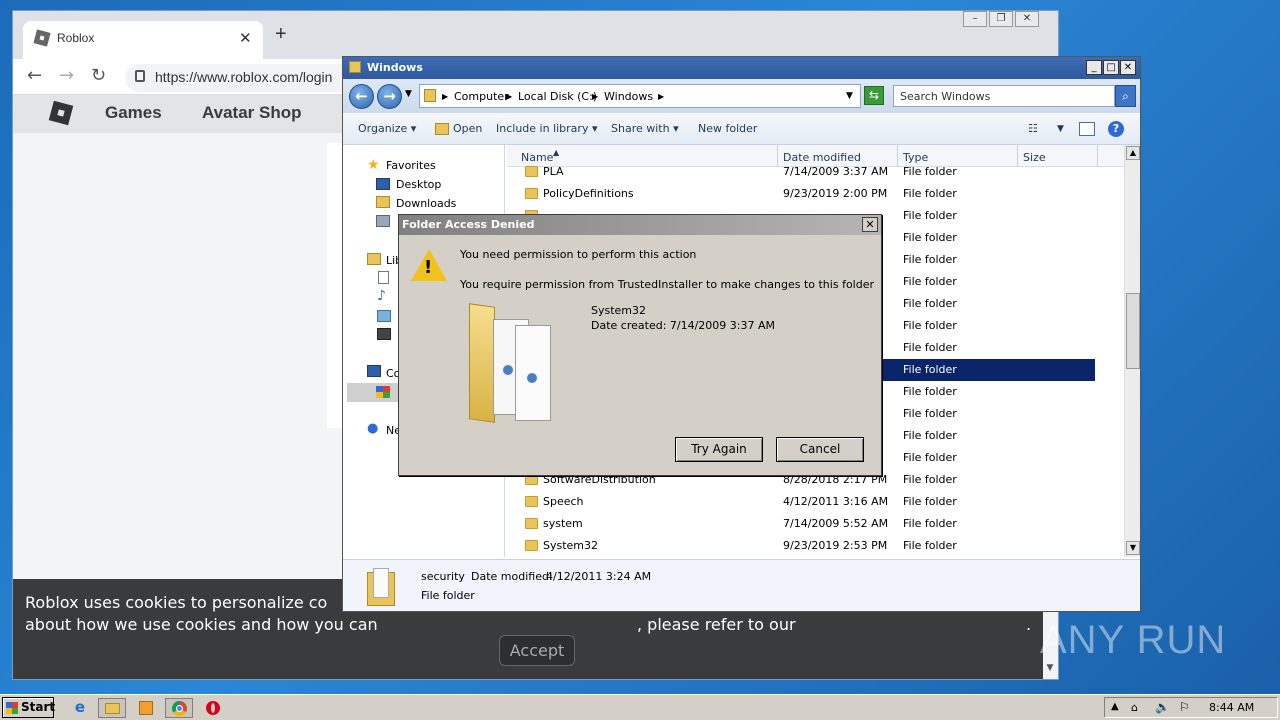 The width and height of the screenshot is (1280, 720). Describe the element at coordinates (1133, 548) in the screenshot. I see `scroll-down-icon: ▼` at that location.